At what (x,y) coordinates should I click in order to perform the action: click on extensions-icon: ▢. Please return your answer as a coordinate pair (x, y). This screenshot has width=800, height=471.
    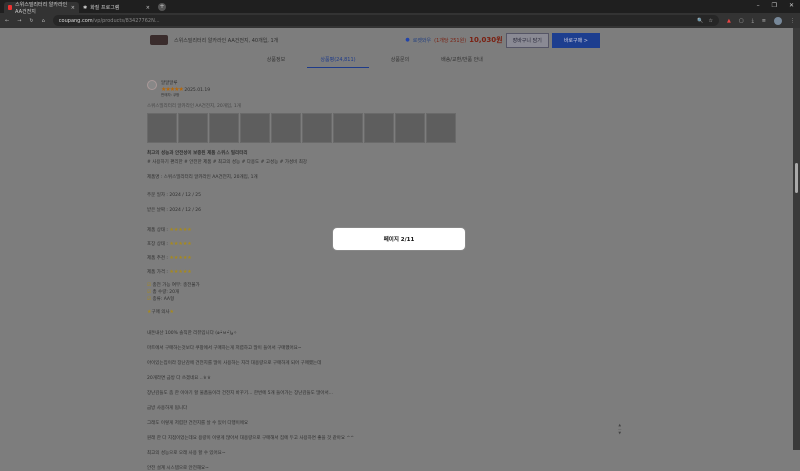
    Looking at the image, I should click on (741, 21).